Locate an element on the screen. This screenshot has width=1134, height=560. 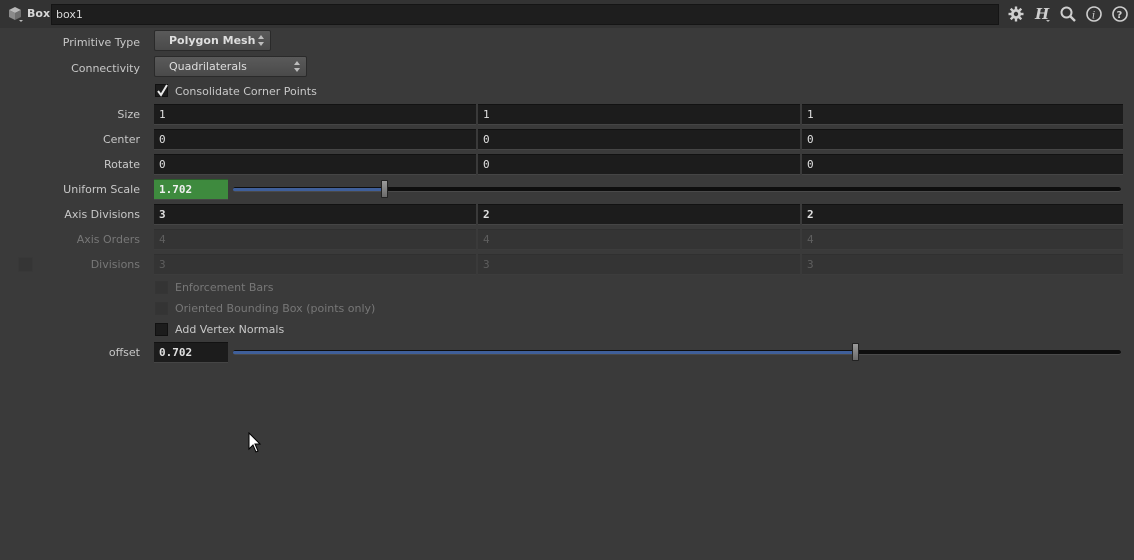
divisions-y-field: 3 is located at coordinates (639, 264).